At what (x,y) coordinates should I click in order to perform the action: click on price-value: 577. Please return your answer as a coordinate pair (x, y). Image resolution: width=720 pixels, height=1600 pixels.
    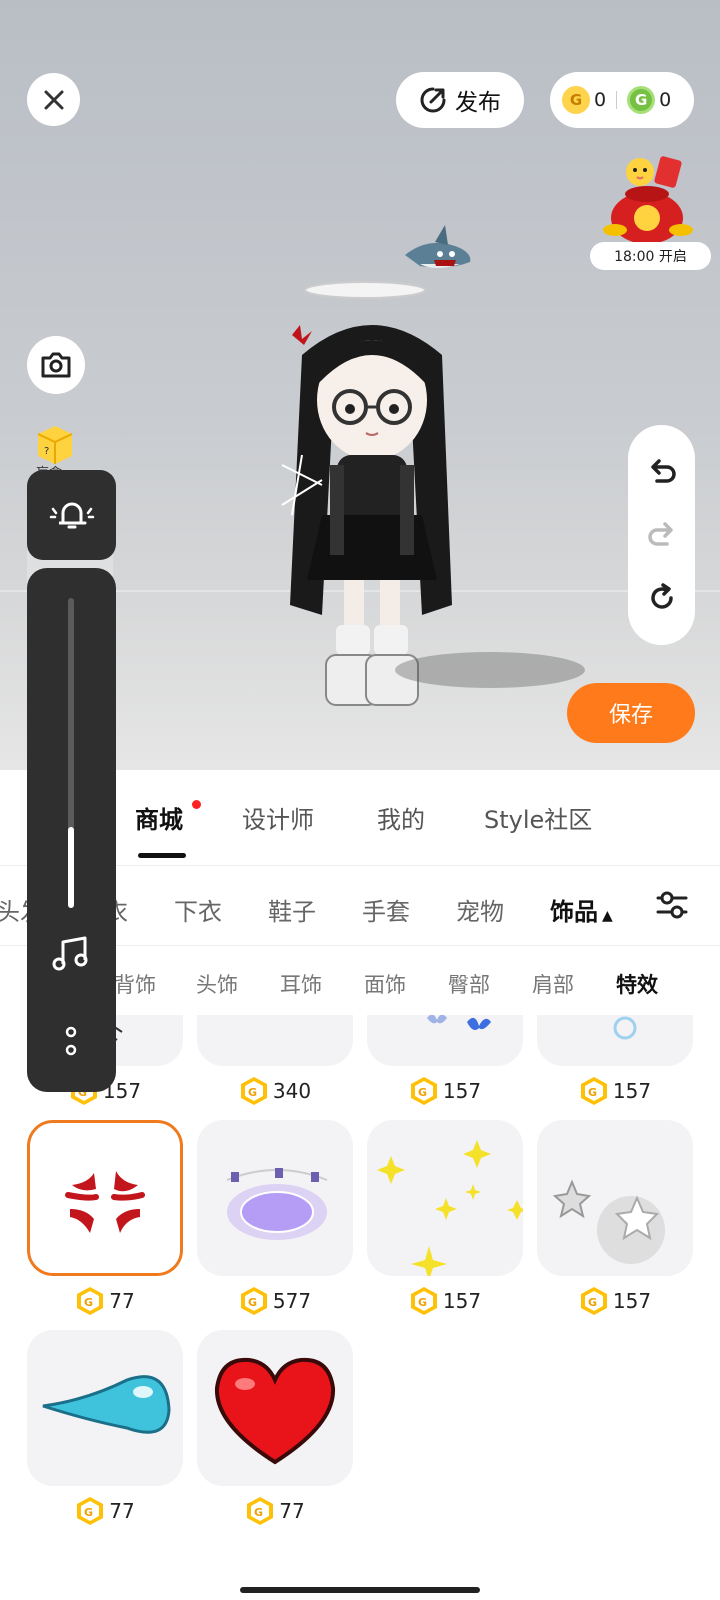
    Looking at the image, I should click on (292, 1301).